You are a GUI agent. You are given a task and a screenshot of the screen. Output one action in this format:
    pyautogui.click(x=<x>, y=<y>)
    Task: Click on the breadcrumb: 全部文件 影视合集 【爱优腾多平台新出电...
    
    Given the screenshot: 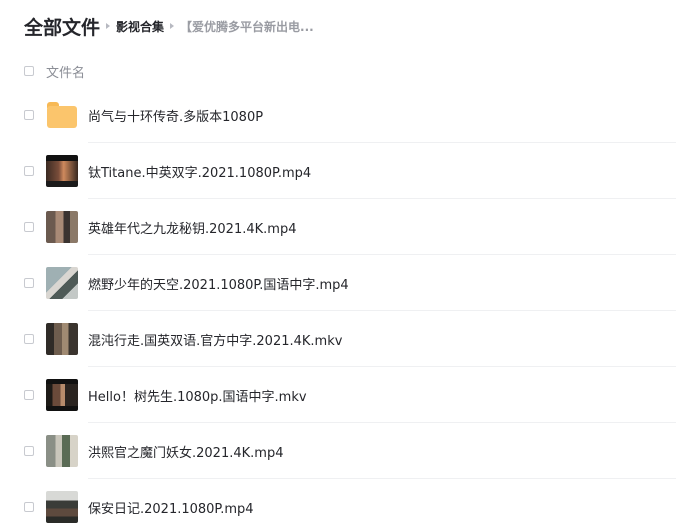 What is the action you would take?
    pyautogui.click(x=169, y=26)
    